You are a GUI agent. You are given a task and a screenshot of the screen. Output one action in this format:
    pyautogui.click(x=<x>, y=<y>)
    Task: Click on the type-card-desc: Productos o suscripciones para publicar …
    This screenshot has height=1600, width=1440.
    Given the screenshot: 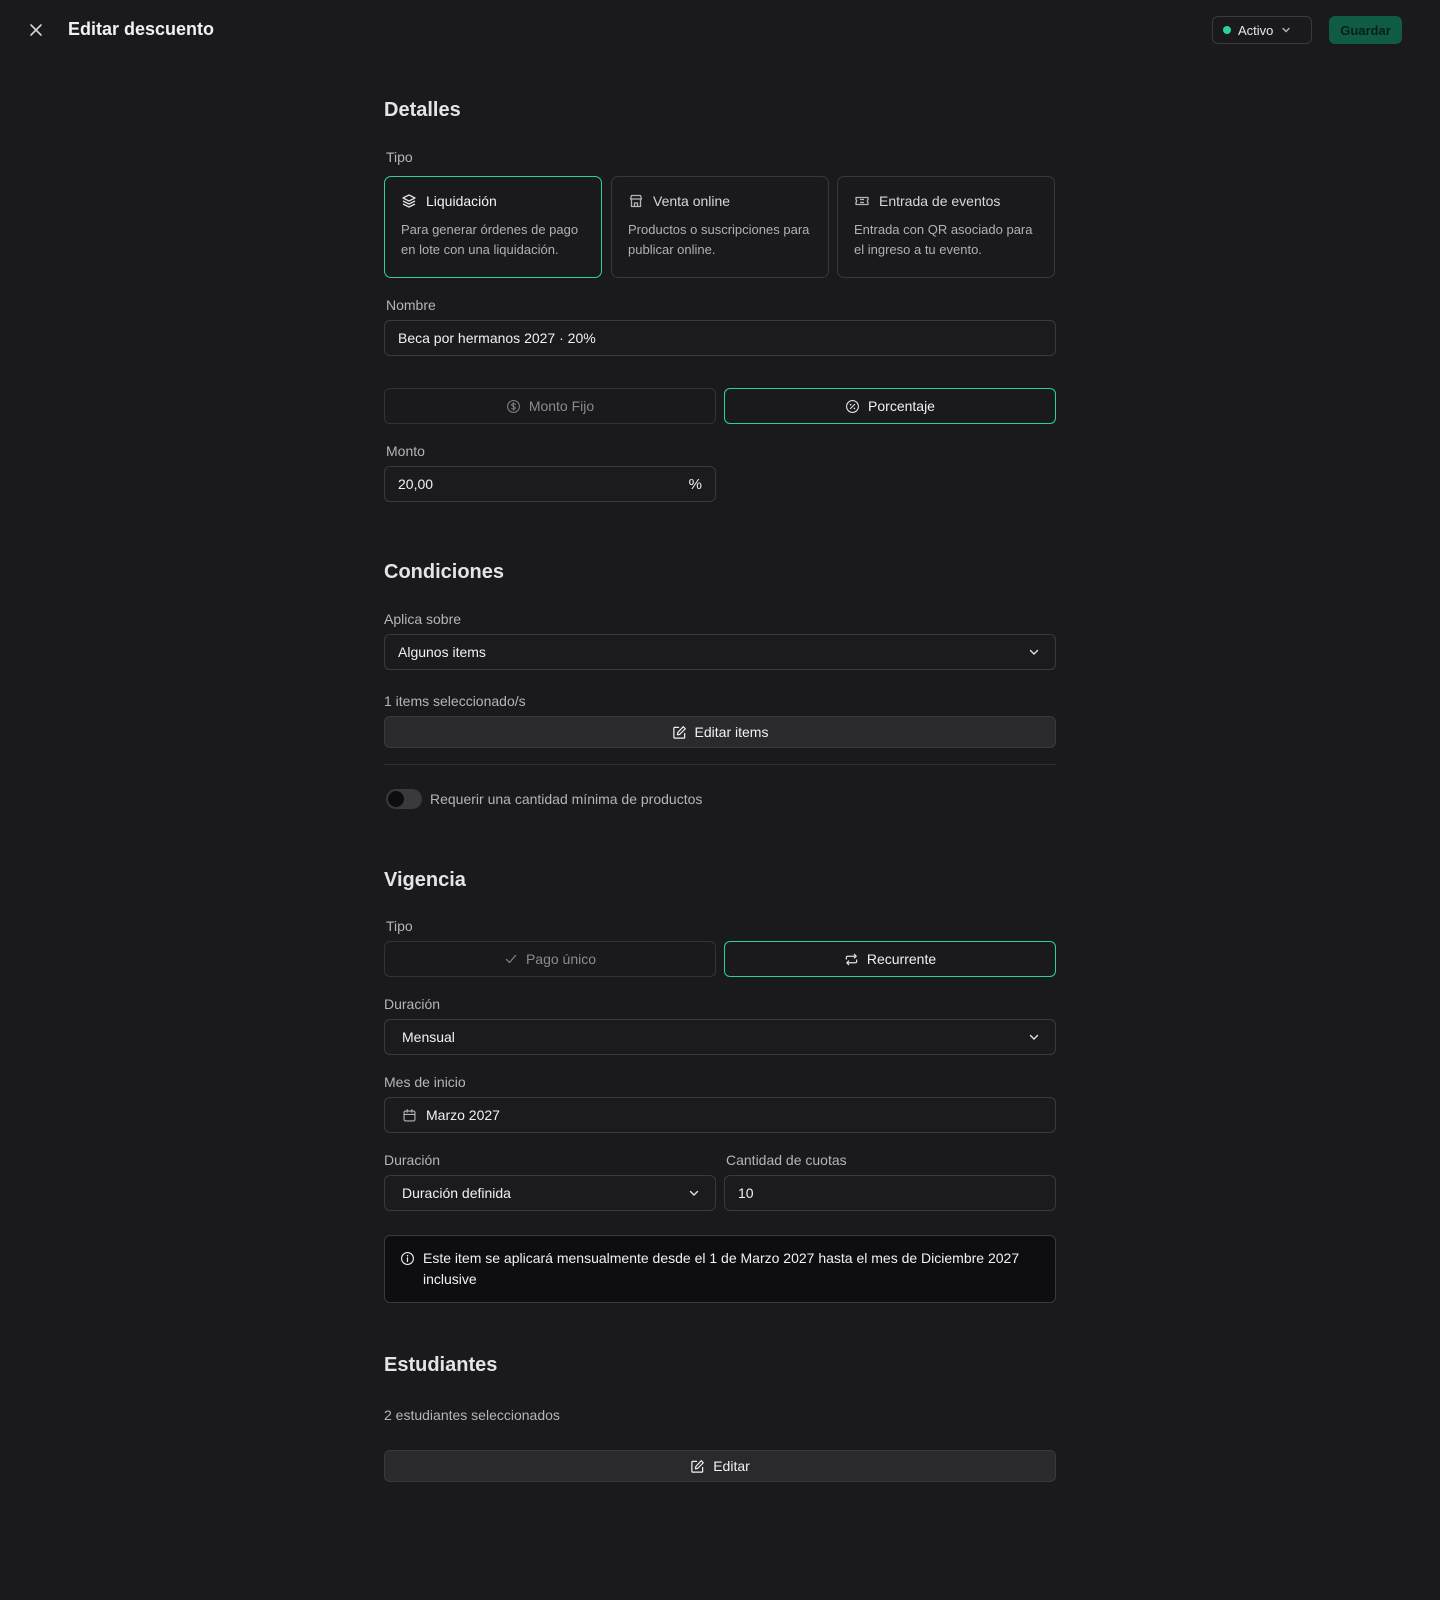 What is the action you would take?
    pyautogui.click(x=719, y=239)
    